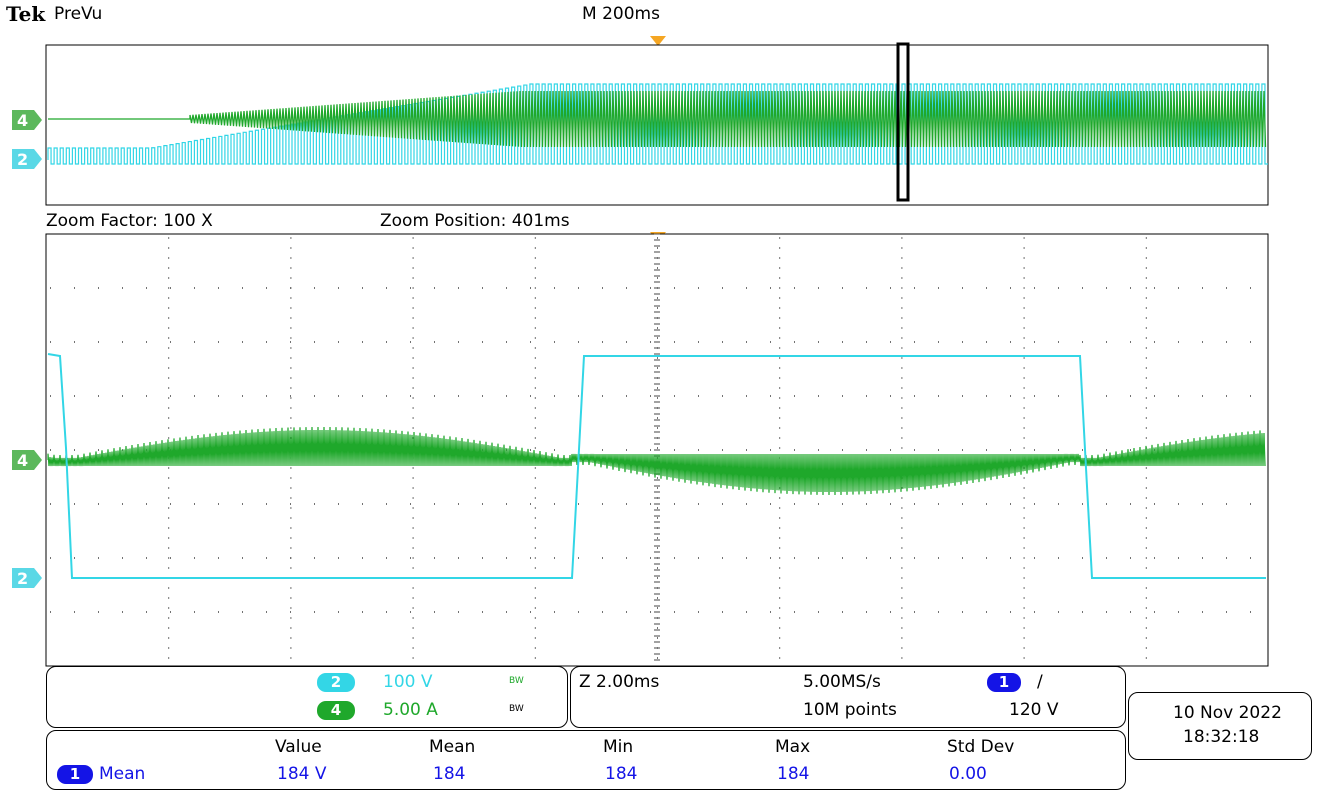 The image size is (1322, 806). I want to click on ch2-bw-icon: BW, so click(516, 681).